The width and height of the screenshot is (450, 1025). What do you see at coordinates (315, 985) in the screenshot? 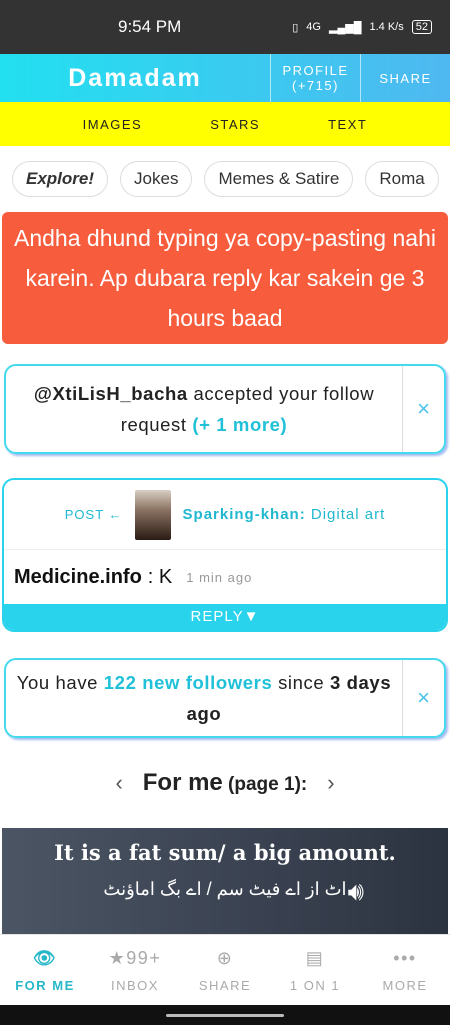
I see `nav-1on1-label: 1 ON 1` at bounding box center [315, 985].